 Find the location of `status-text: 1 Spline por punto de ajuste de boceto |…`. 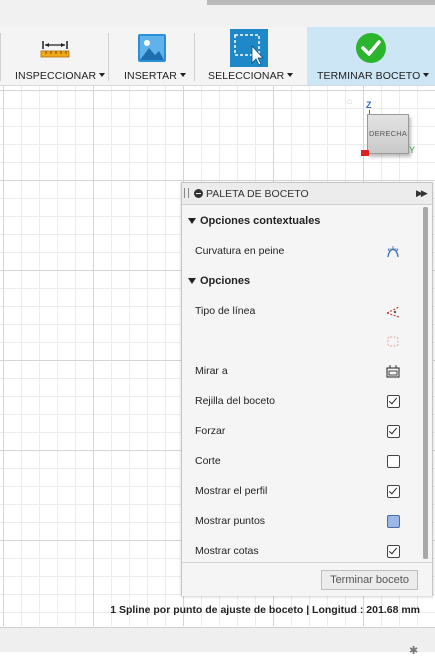

status-text: 1 Spline por punto de ajuste de boceto |… is located at coordinates (265, 610).